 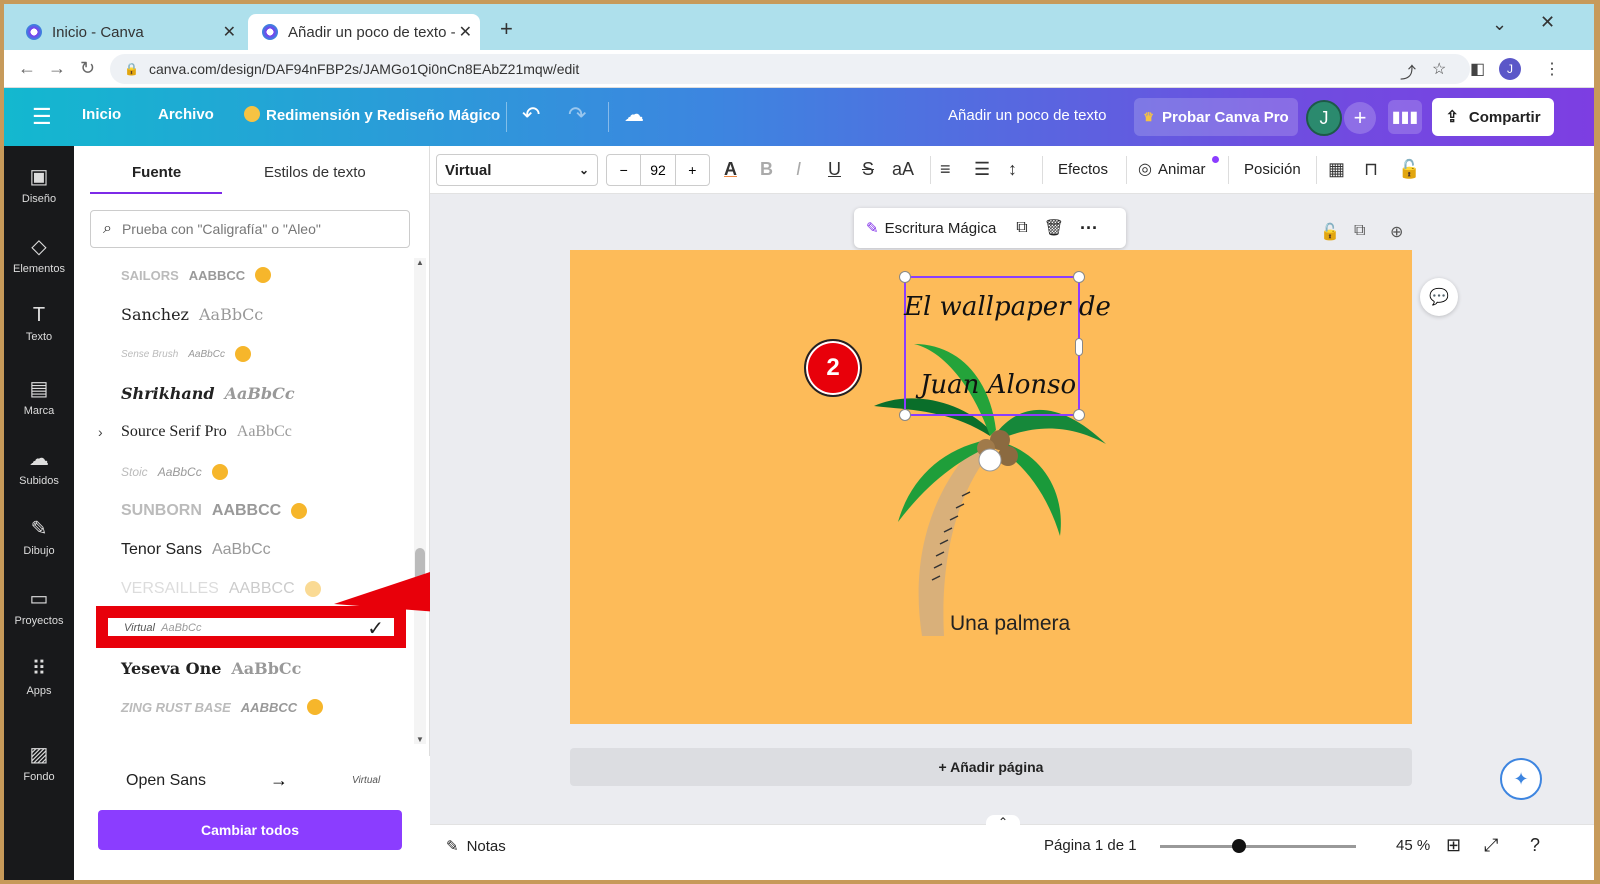 I want to click on selected-text-box: El wallpaper de Juan Alonso, so click(x=1005, y=346).